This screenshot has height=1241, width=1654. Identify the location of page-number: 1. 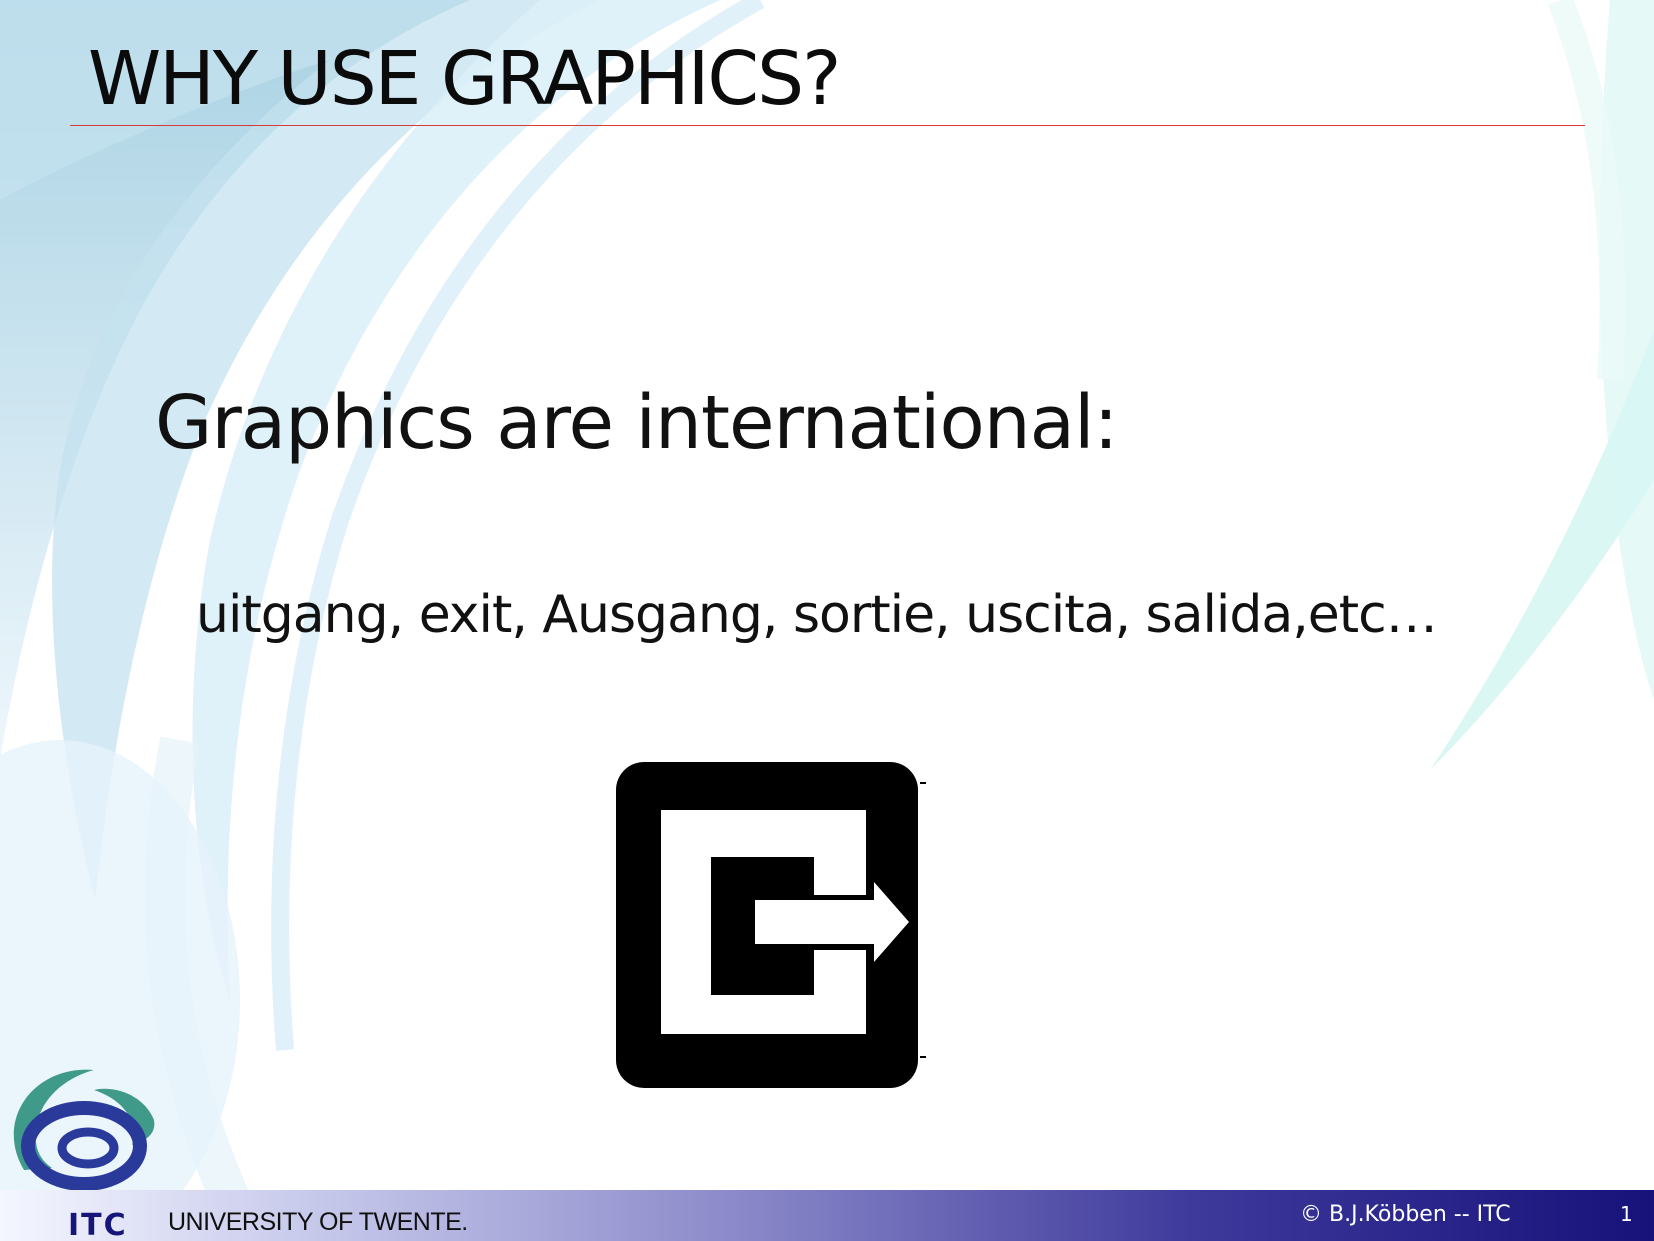
(1626, 1214).